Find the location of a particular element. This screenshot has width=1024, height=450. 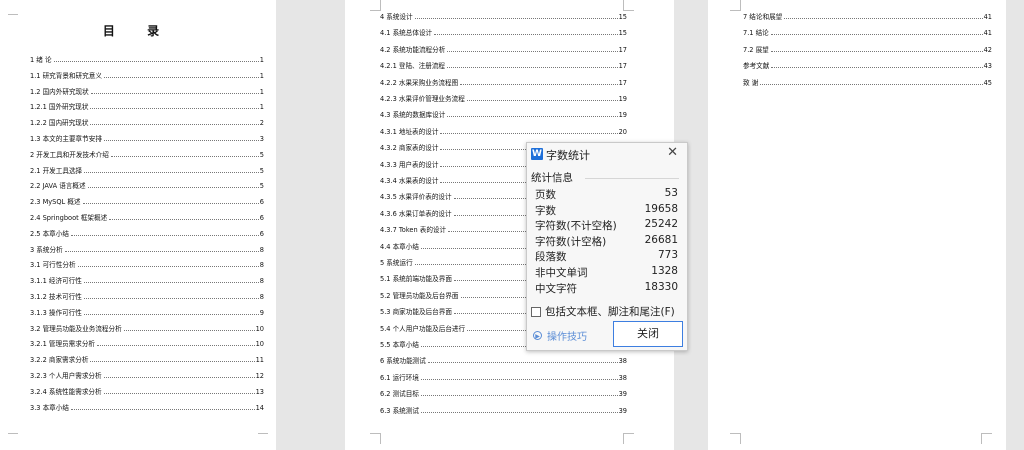

toc-entry: 1 绪 论 1 is located at coordinates (147, 59).